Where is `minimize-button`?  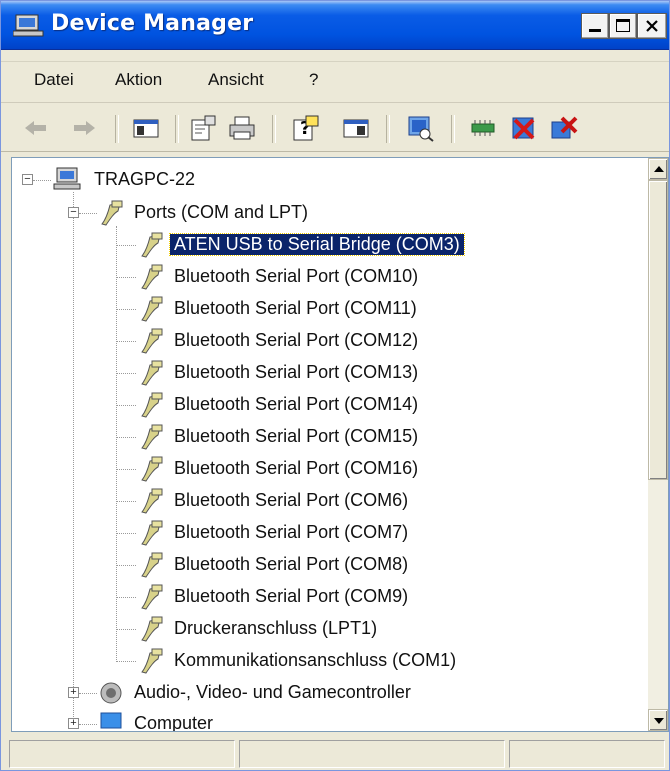
minimize-button is located at coordinates (595, 26).